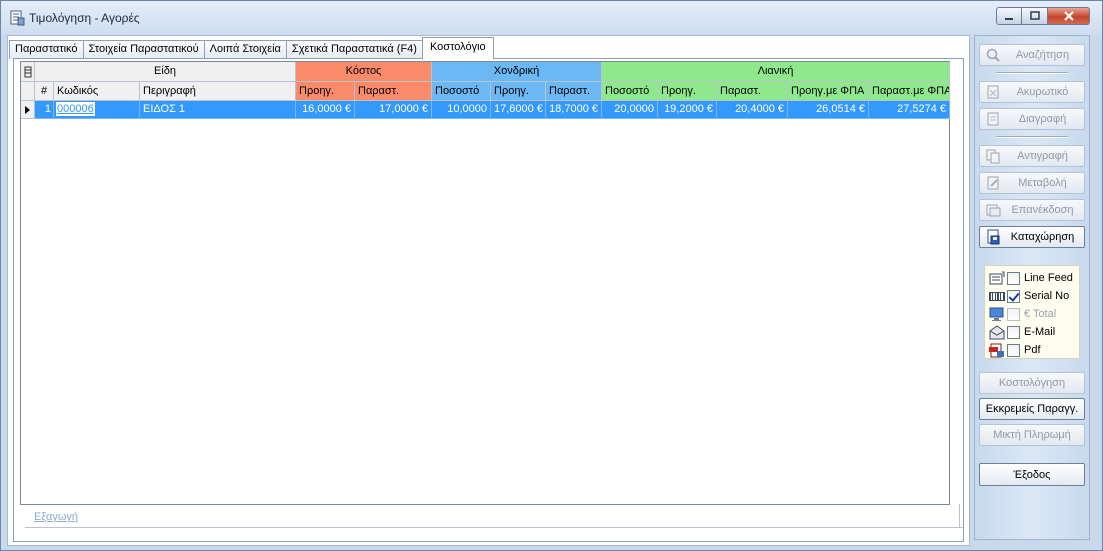 This screenshot has height=551, width=1103. What do you see at coordinates (993, 156) in the screenshot?
I see `copy-icon` at bounding box center [993, 156].